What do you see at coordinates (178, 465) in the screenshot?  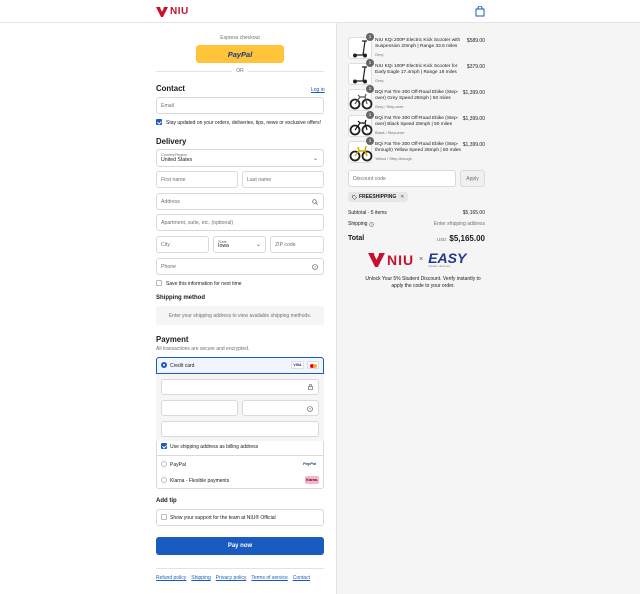 I see `paypal-label: PayPal` at bounding box center [178, 465].